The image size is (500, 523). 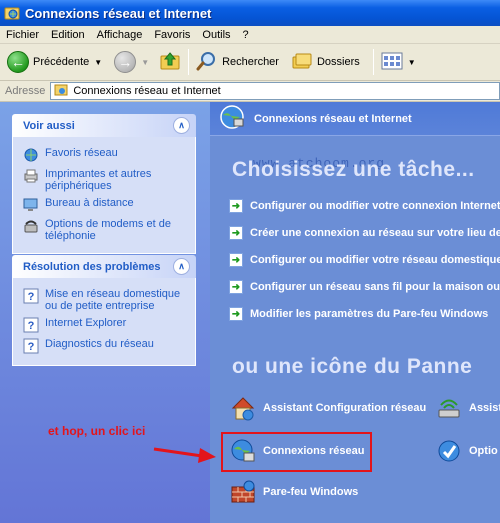 I want to click on menu-favorites: Favoris, so click(x=172, y=35).